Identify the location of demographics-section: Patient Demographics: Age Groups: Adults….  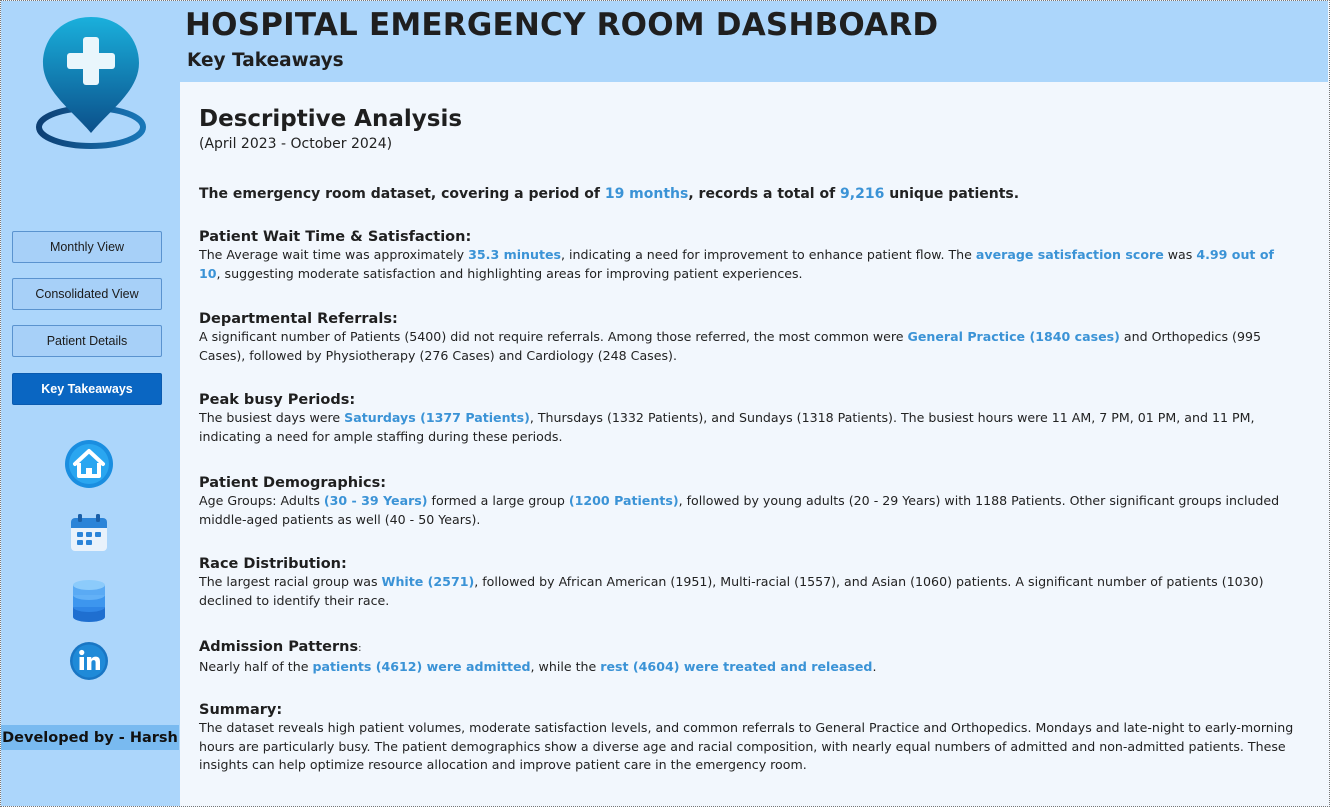
(749, 501).